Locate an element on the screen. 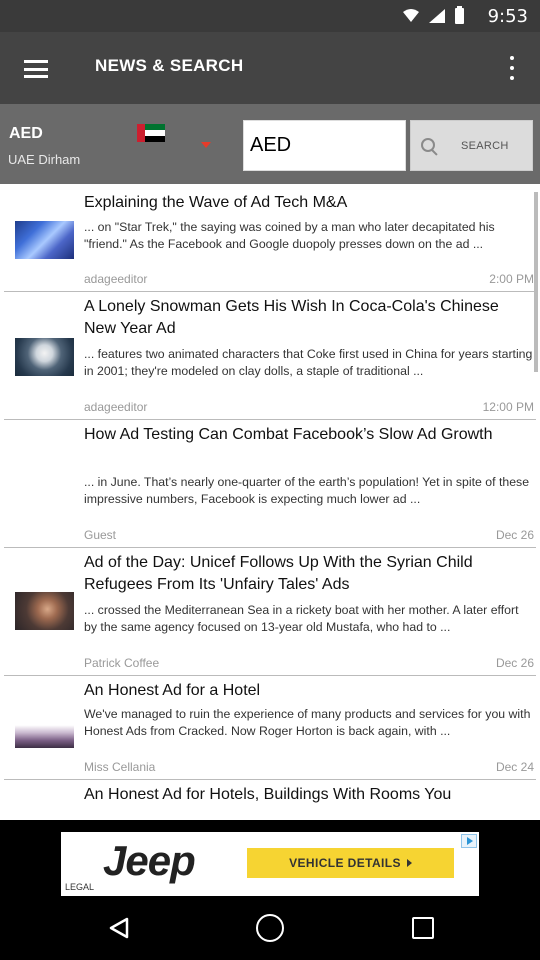 The height and width of the screenshot is (960, 540). news-date: 2:00 PM is located at coordinates (511, 279).